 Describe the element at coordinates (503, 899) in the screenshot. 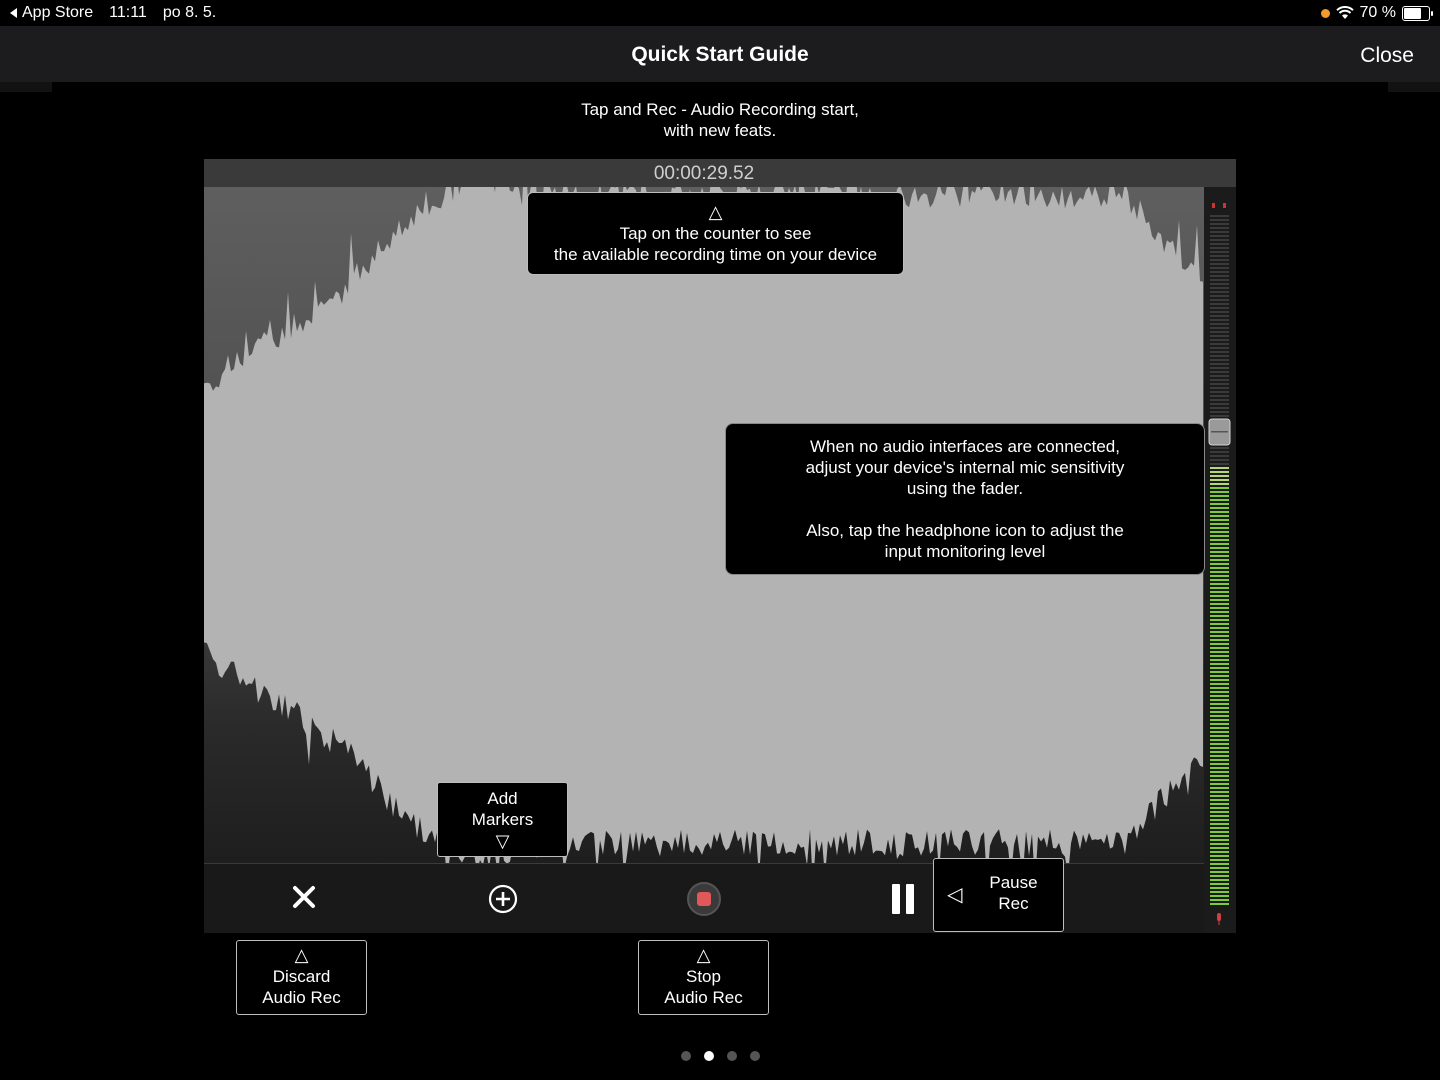

I see `add-marker-button` at that location.